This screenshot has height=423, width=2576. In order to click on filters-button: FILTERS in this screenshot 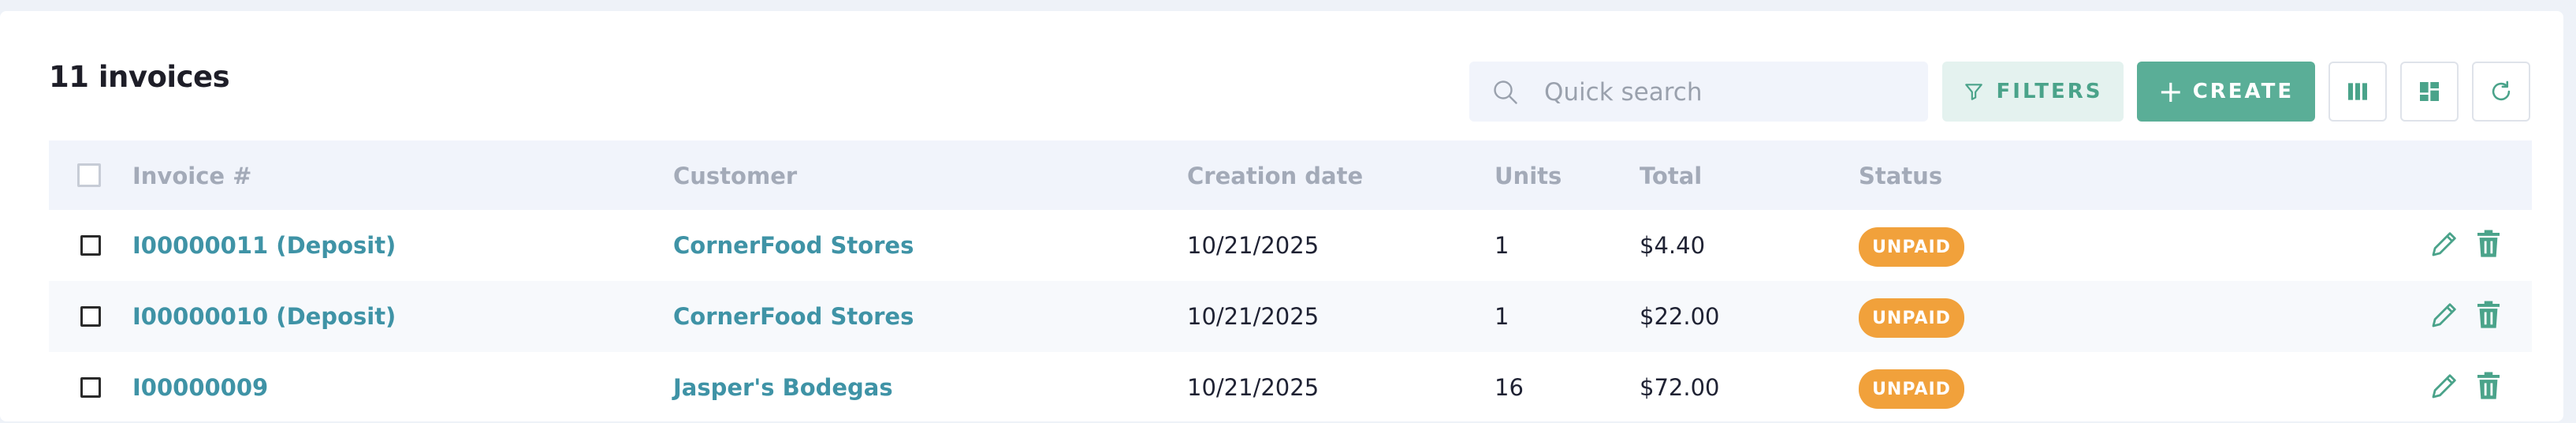, I will do `click(2033, 92)`.